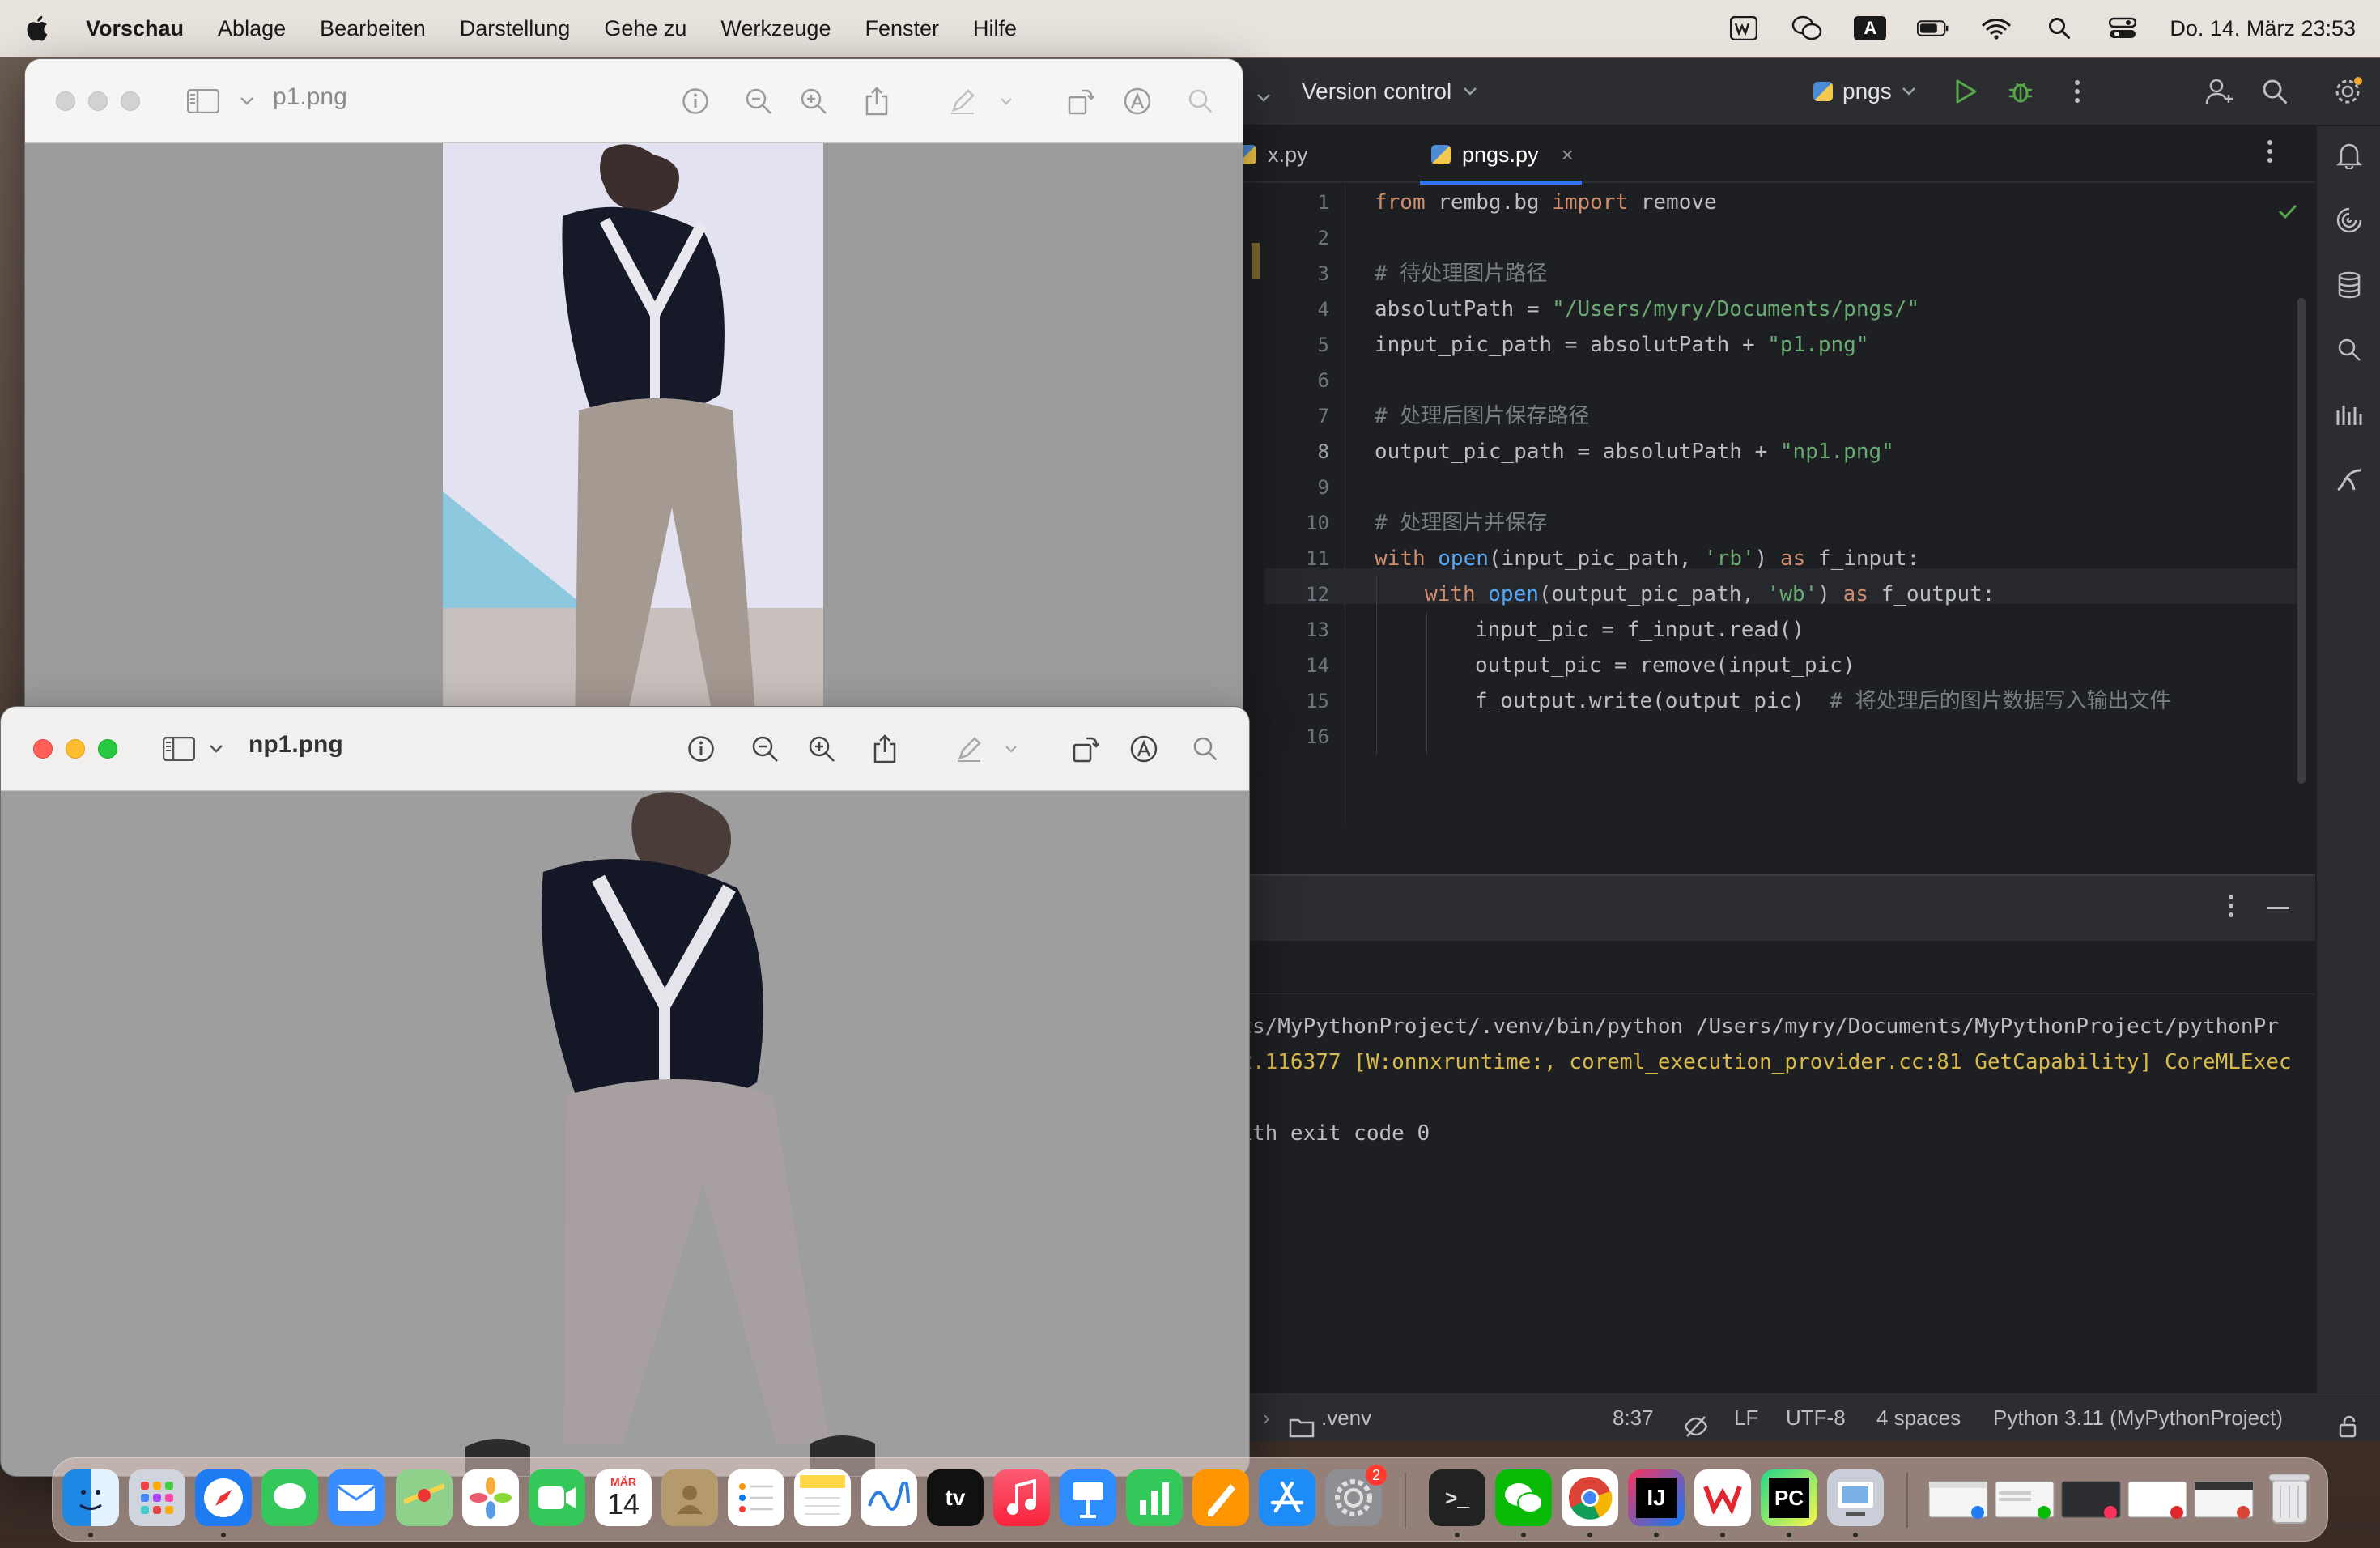  I want to click on menu-bearbeiten: Bearbeiten, so click(373, 29).